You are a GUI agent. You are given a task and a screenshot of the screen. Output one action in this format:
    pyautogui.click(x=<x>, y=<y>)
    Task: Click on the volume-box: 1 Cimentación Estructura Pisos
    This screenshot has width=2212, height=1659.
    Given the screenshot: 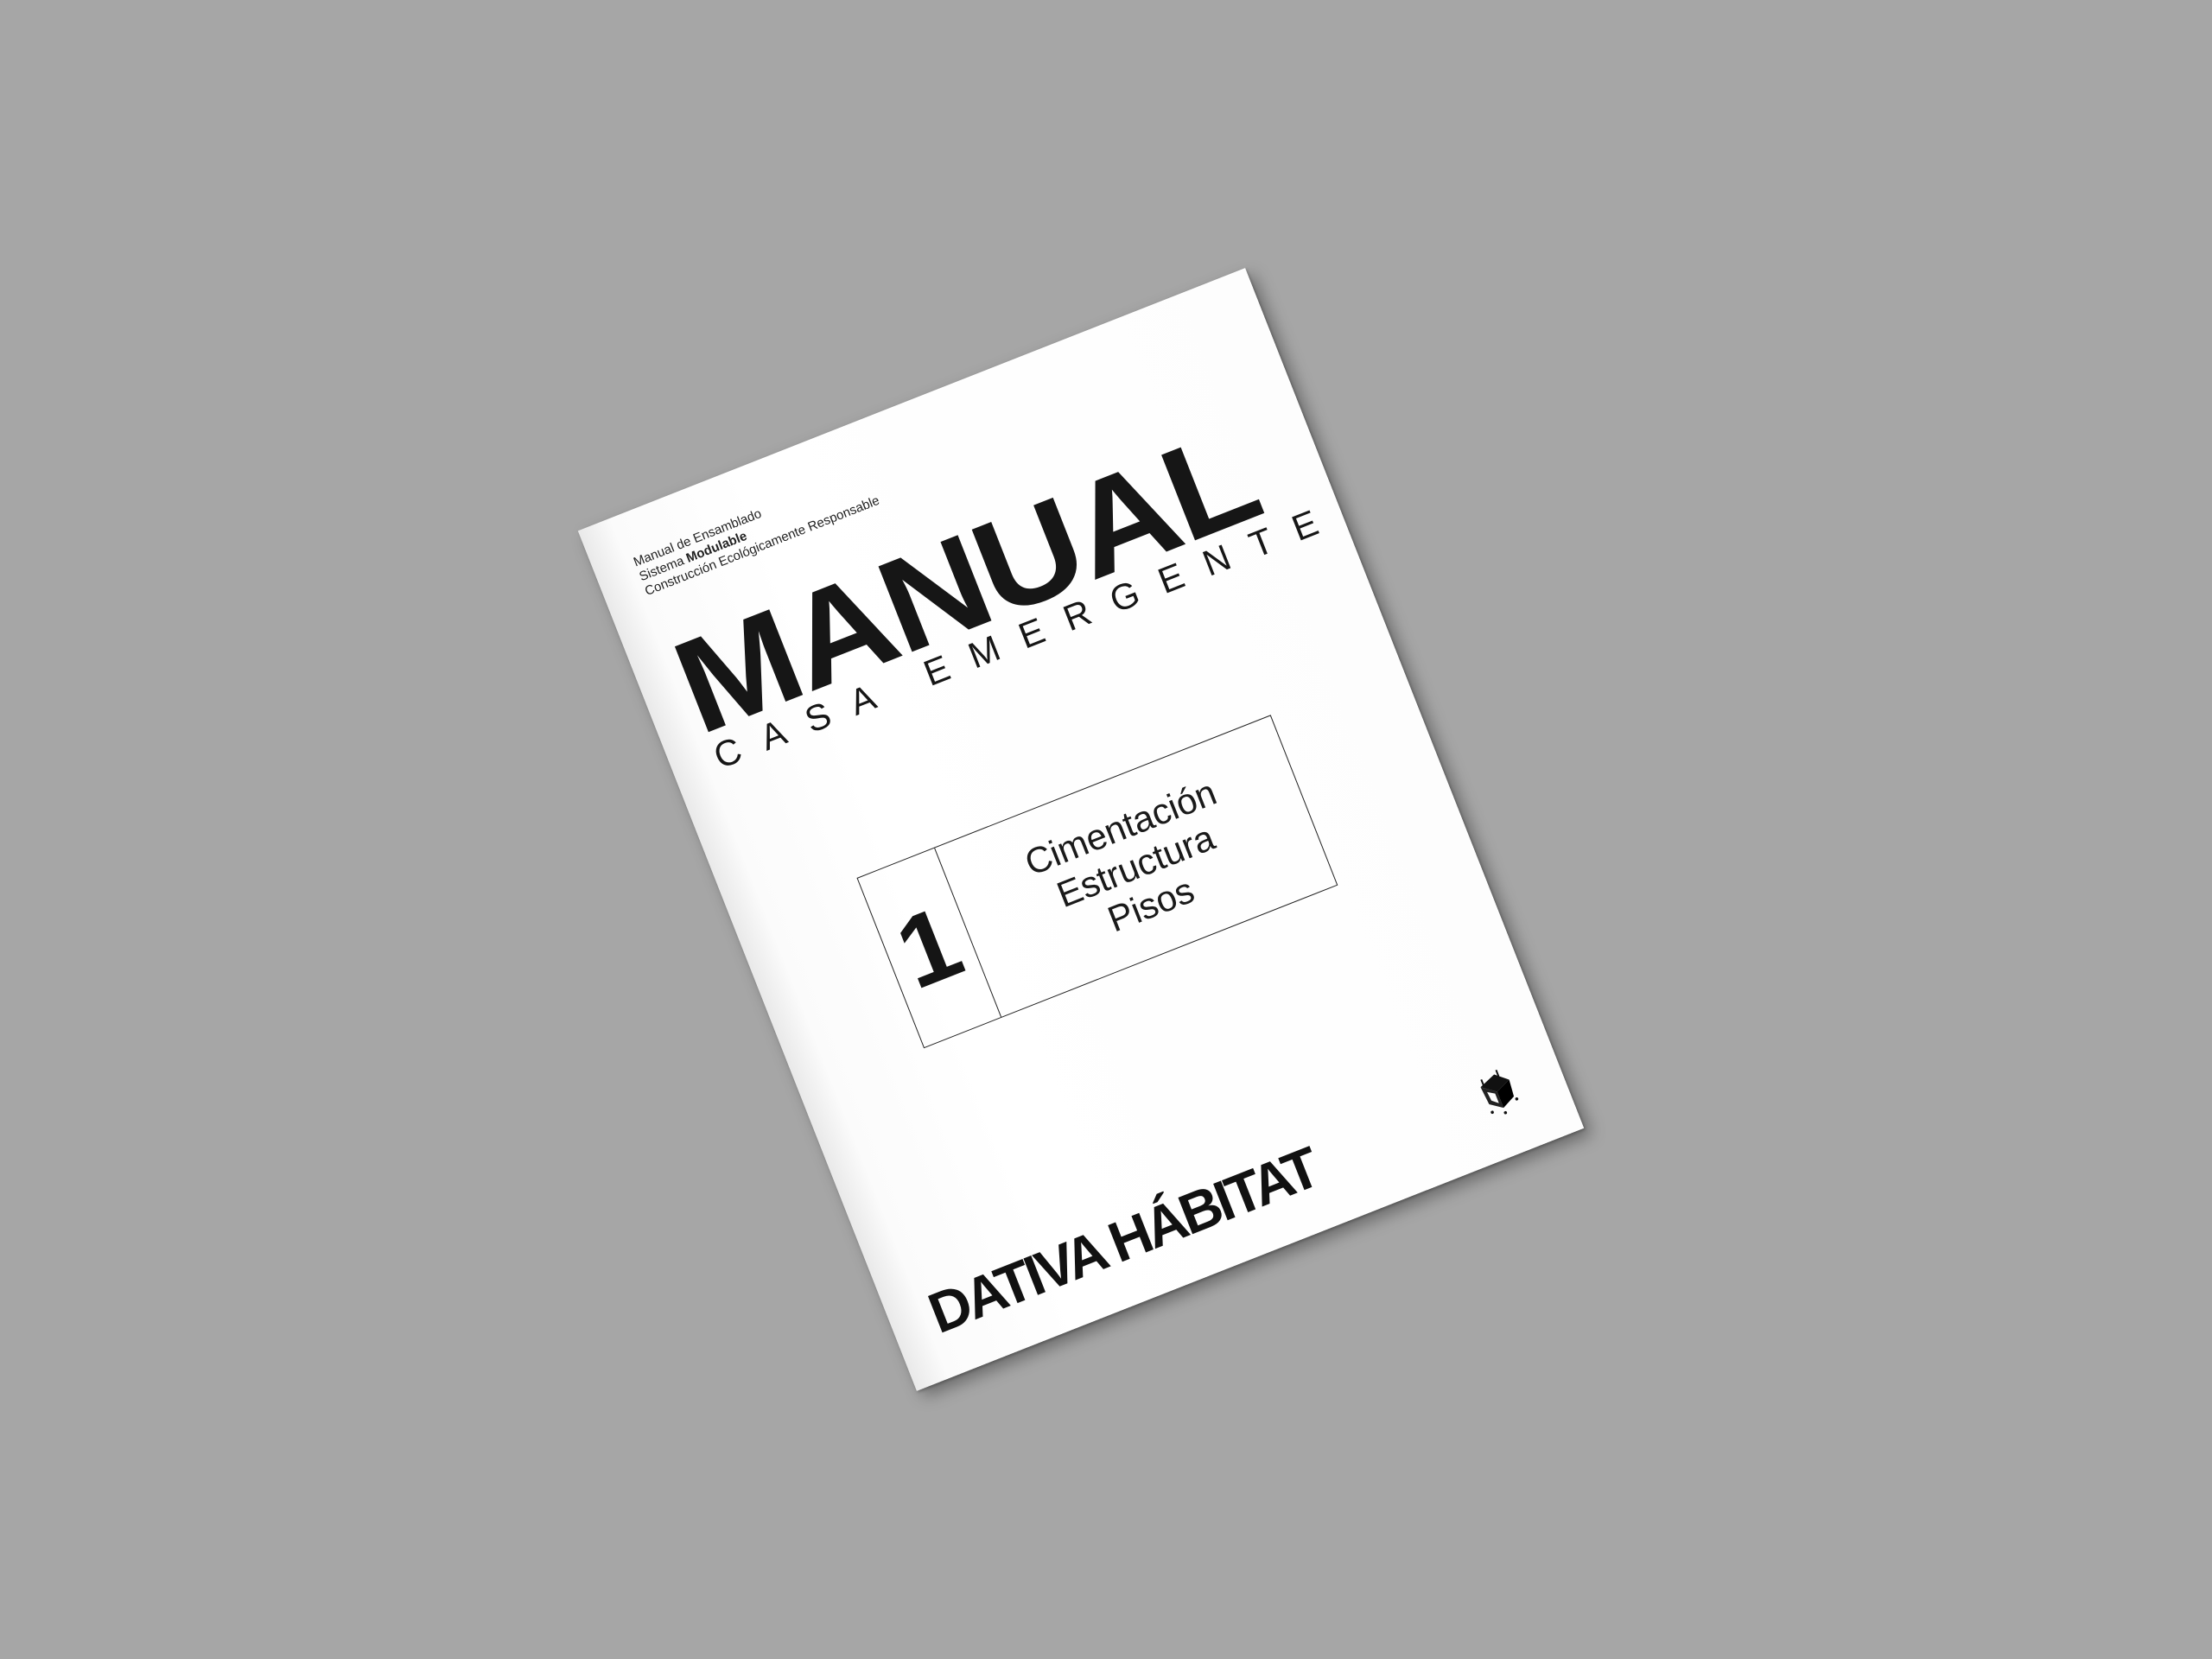 What is the action you would take?
    pyautogui.click(x=1097, y=882)
    